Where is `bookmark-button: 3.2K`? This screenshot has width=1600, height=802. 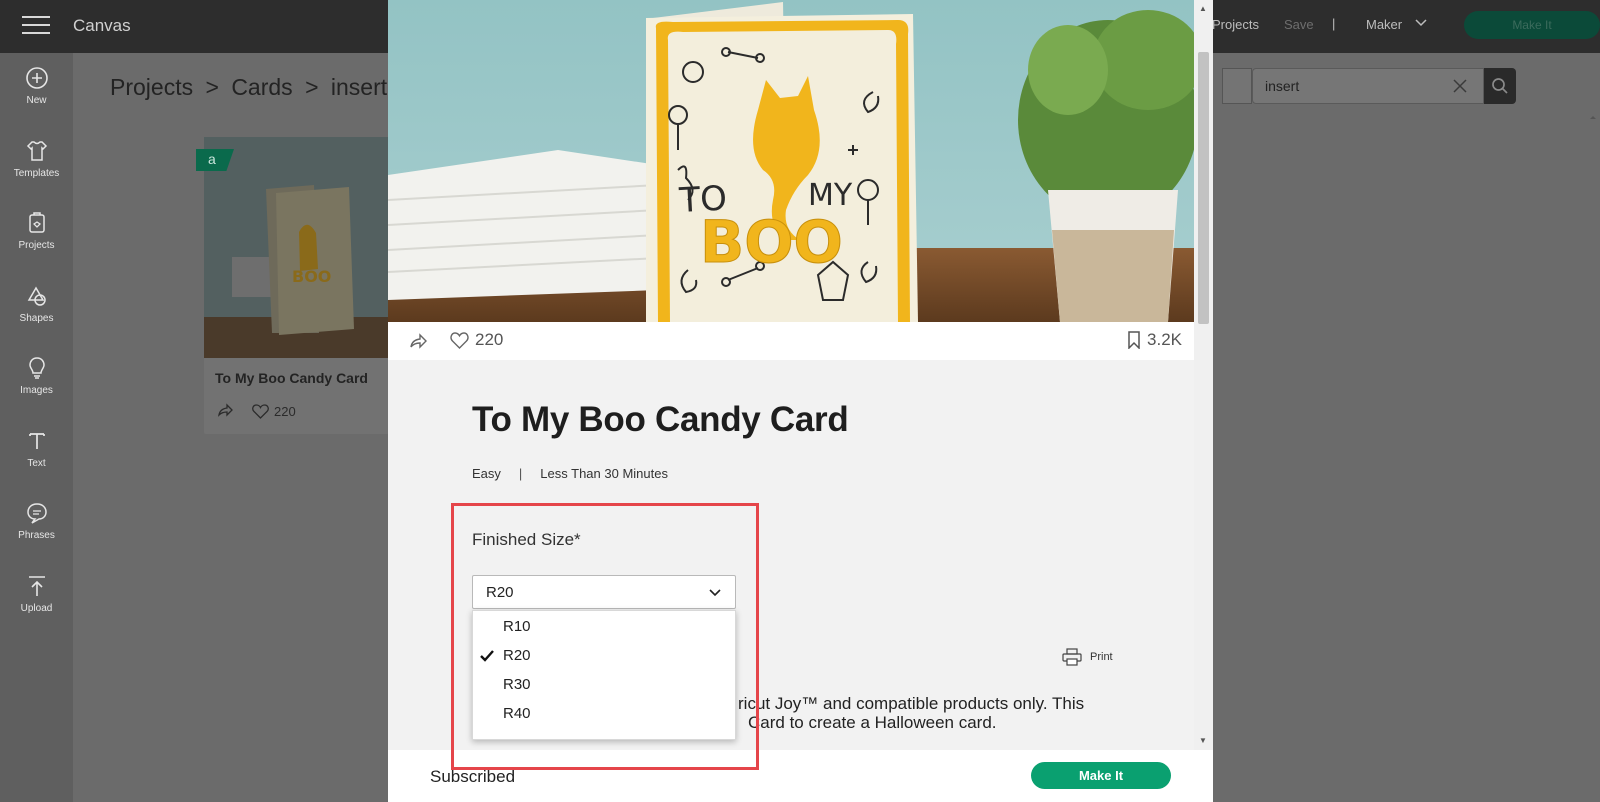 bookmark-button: 3.2K is located at coordinates (1154, 340).